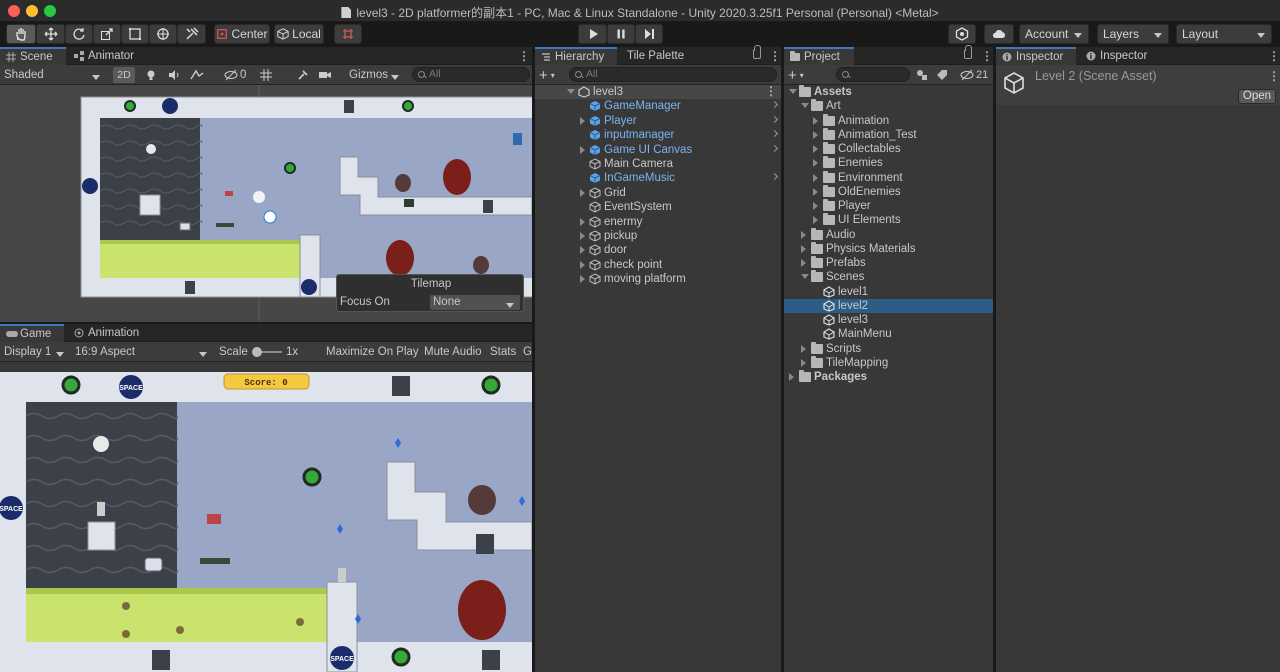 This screenshot has width=1280, height=672. Describe the element at coordinates (267, 352) in the screenshot. I see `scale-slider` at that location.